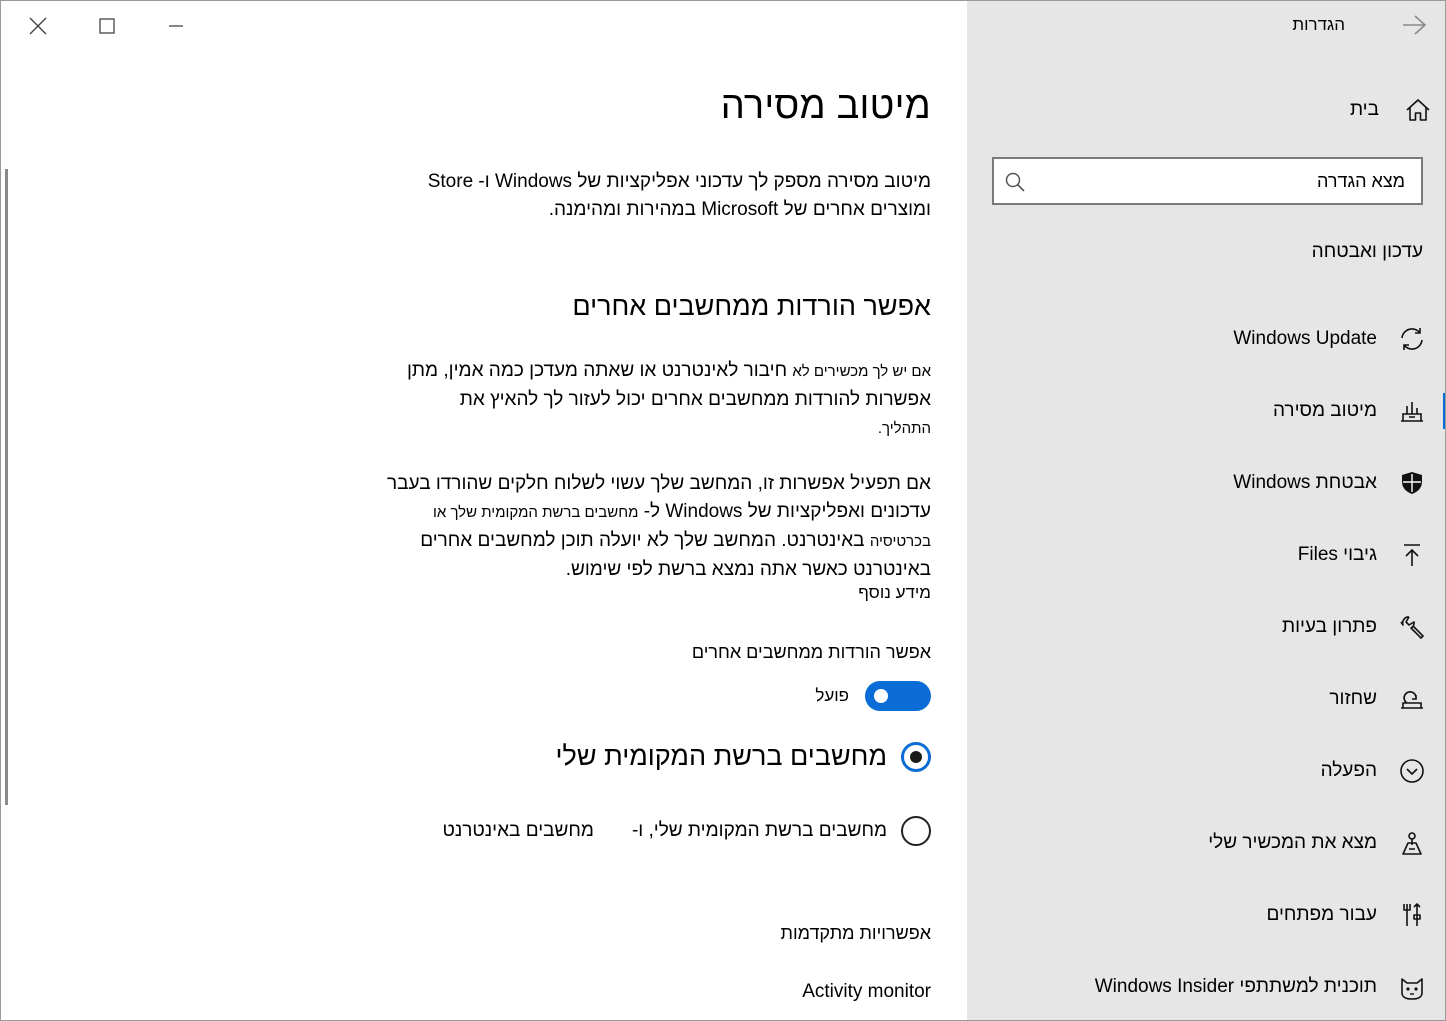 This screenshot has width=1446, height=1021. What do you see at coordinates (1305, 338) in the screenshot?
I see `nav-label-windows-update: Windows Update` at bounding box center [1305, 338].